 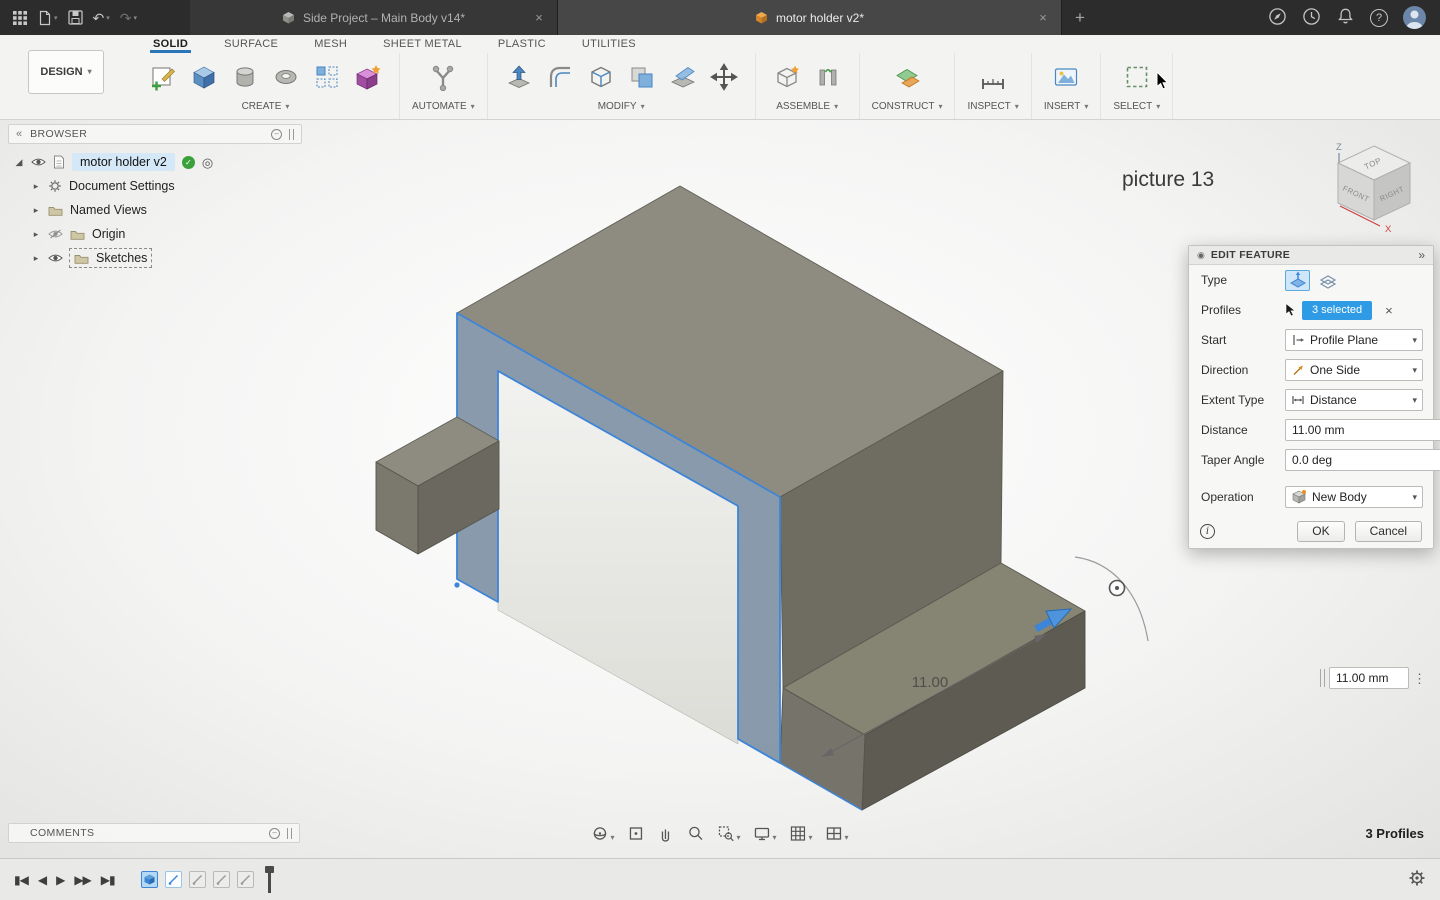 What do you see at coordinates (828, 77) in the screenshot?
I see `joint-icon` at bounding box center [828, 77].